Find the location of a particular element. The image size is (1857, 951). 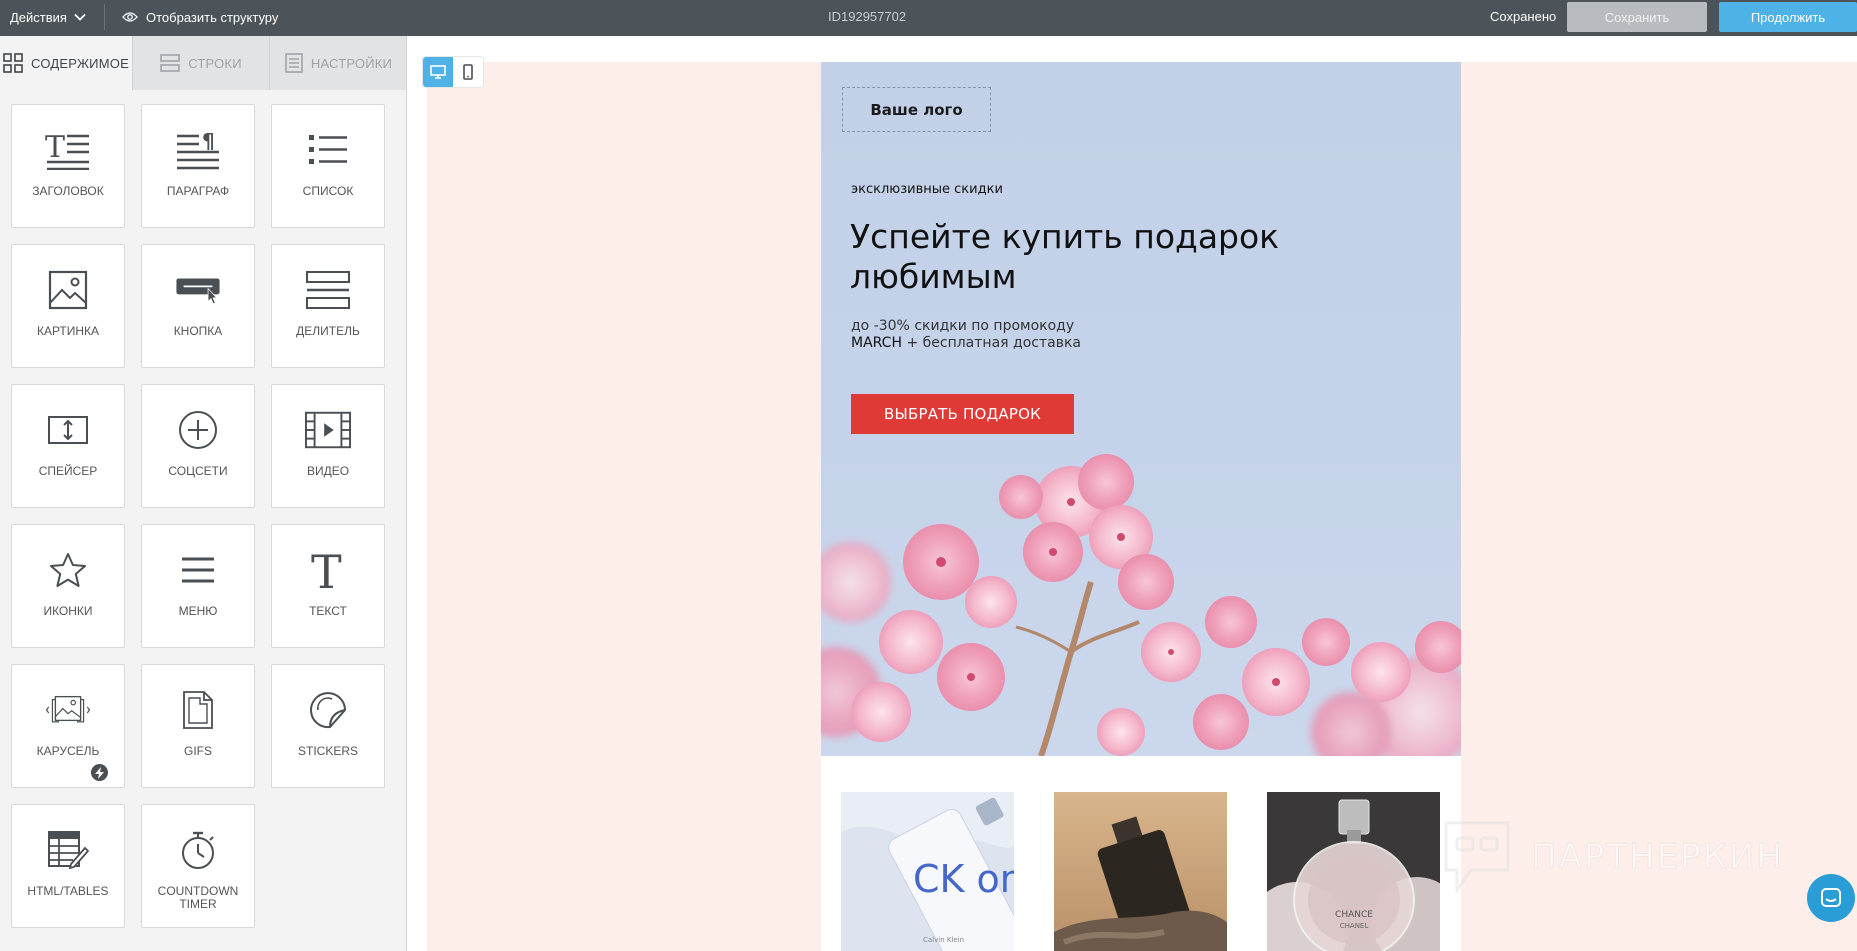

block-heading: T ЗАГОЛОВОК is located at coordinates (68, 166).